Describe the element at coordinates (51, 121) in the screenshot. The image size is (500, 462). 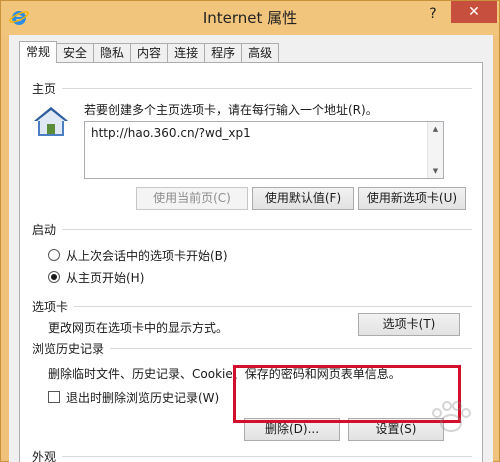
I see `home-icon` at that location.